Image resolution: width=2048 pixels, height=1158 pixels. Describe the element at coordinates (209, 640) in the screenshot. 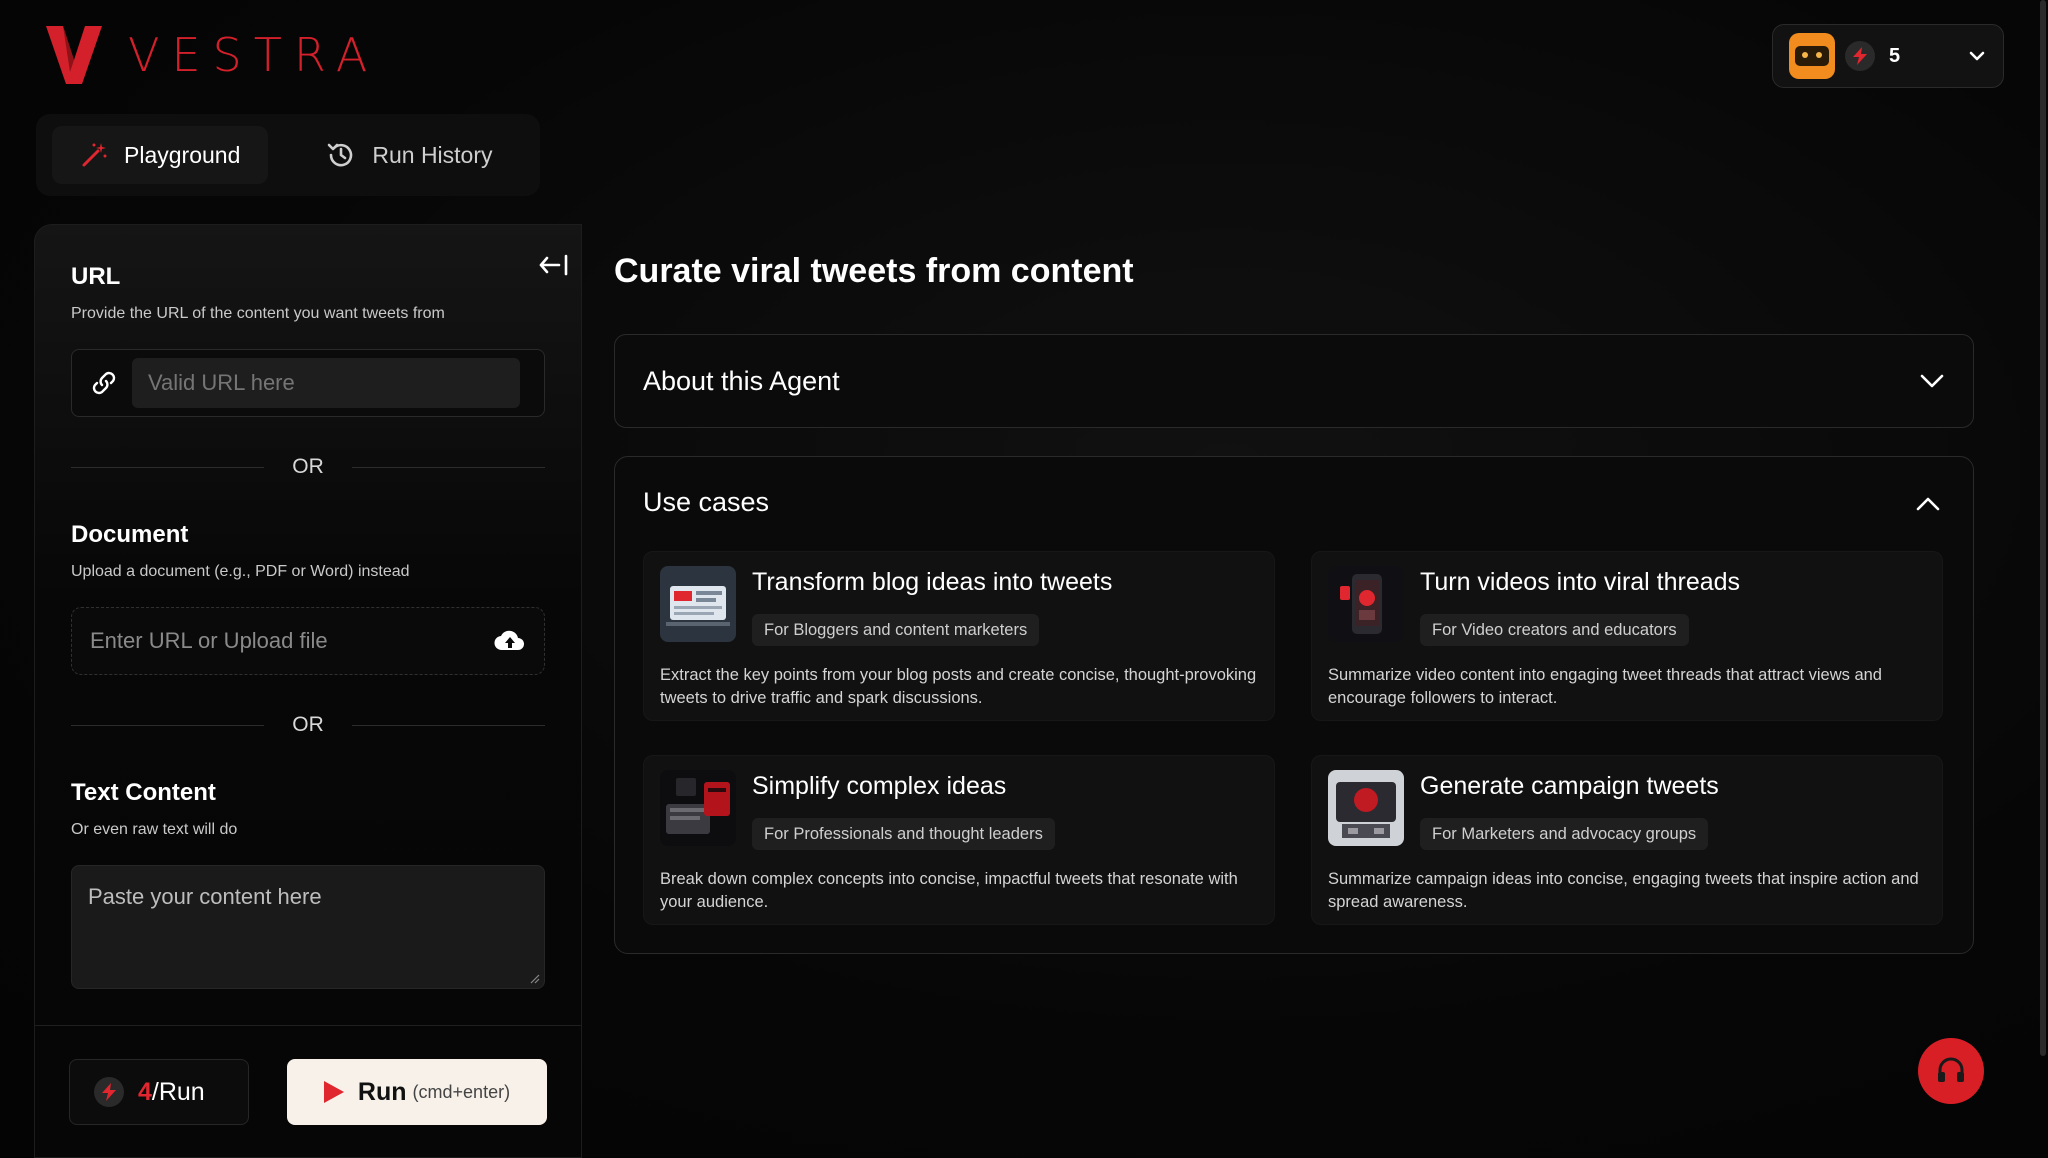

I see `document-upload-placeholder: Enter URL or Upload file` at that location.